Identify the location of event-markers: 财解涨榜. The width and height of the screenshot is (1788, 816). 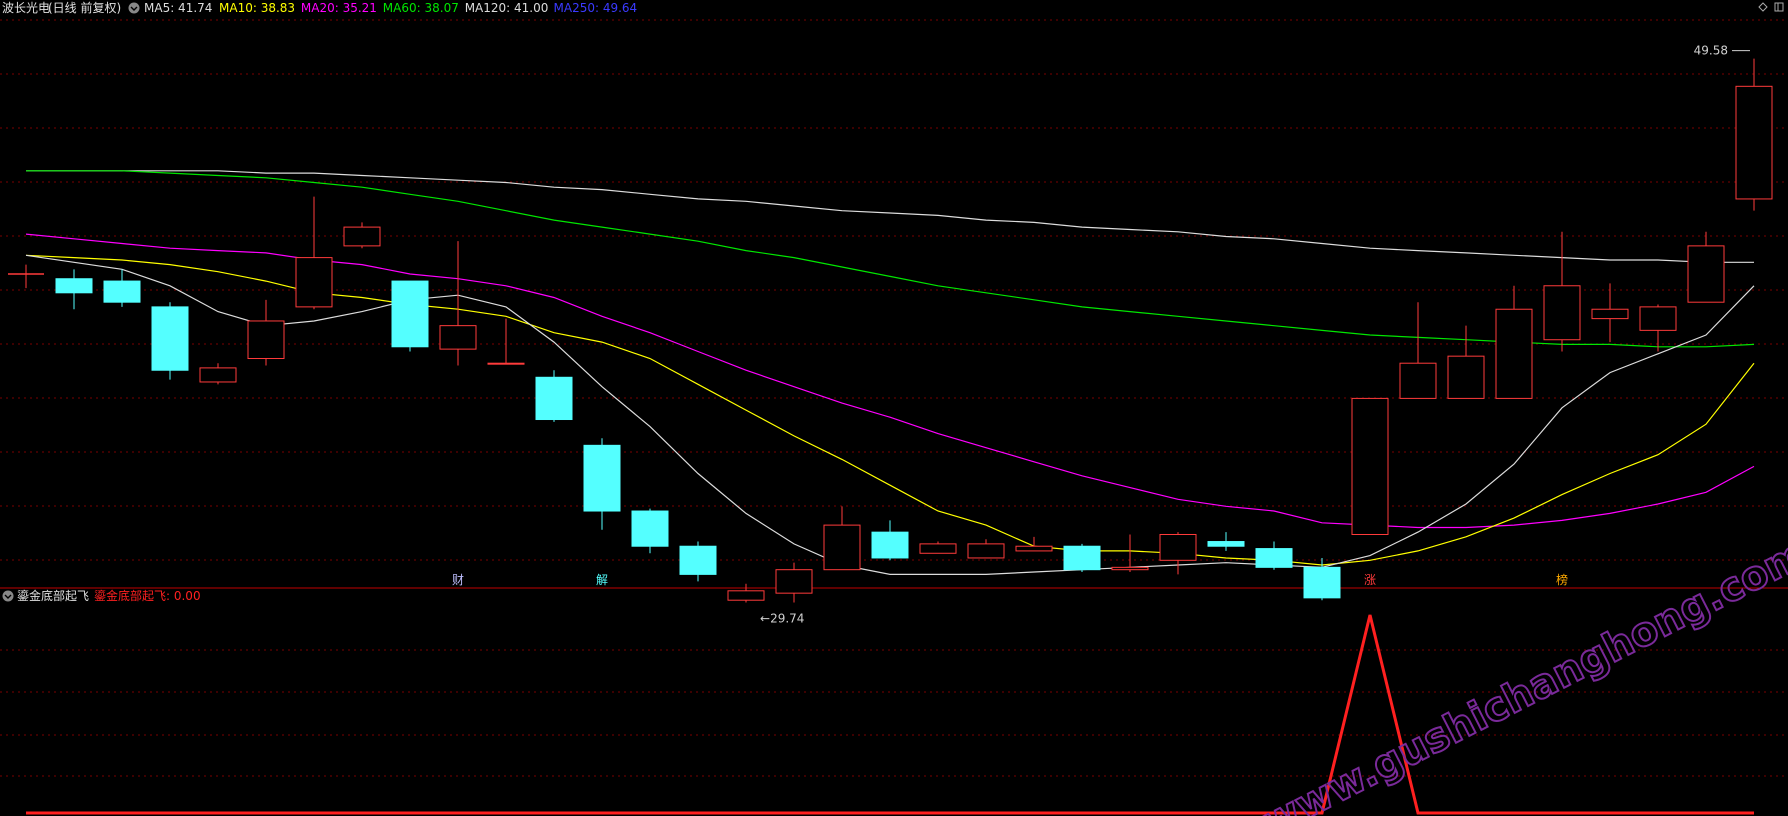
(1010, 579).